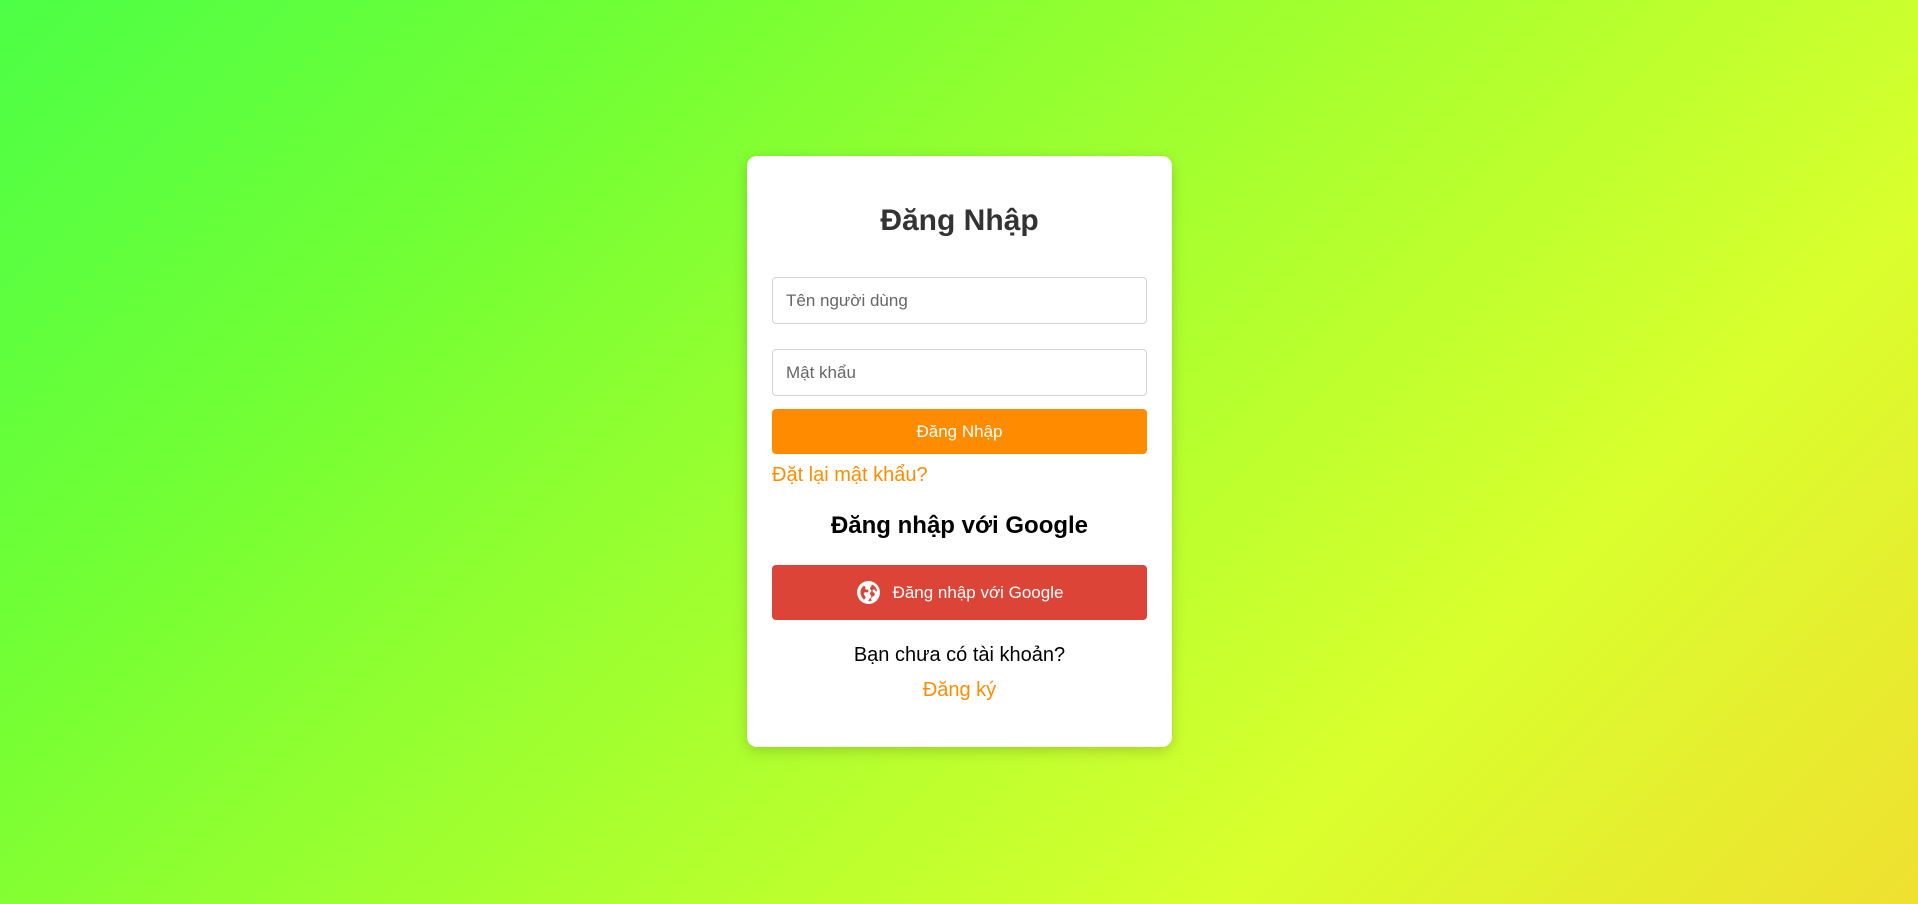  Describe the element at coordinates (959, 655) in the screenshot. I see `no-account-prompt: Bạn chưa có tài khoản?` at that location.